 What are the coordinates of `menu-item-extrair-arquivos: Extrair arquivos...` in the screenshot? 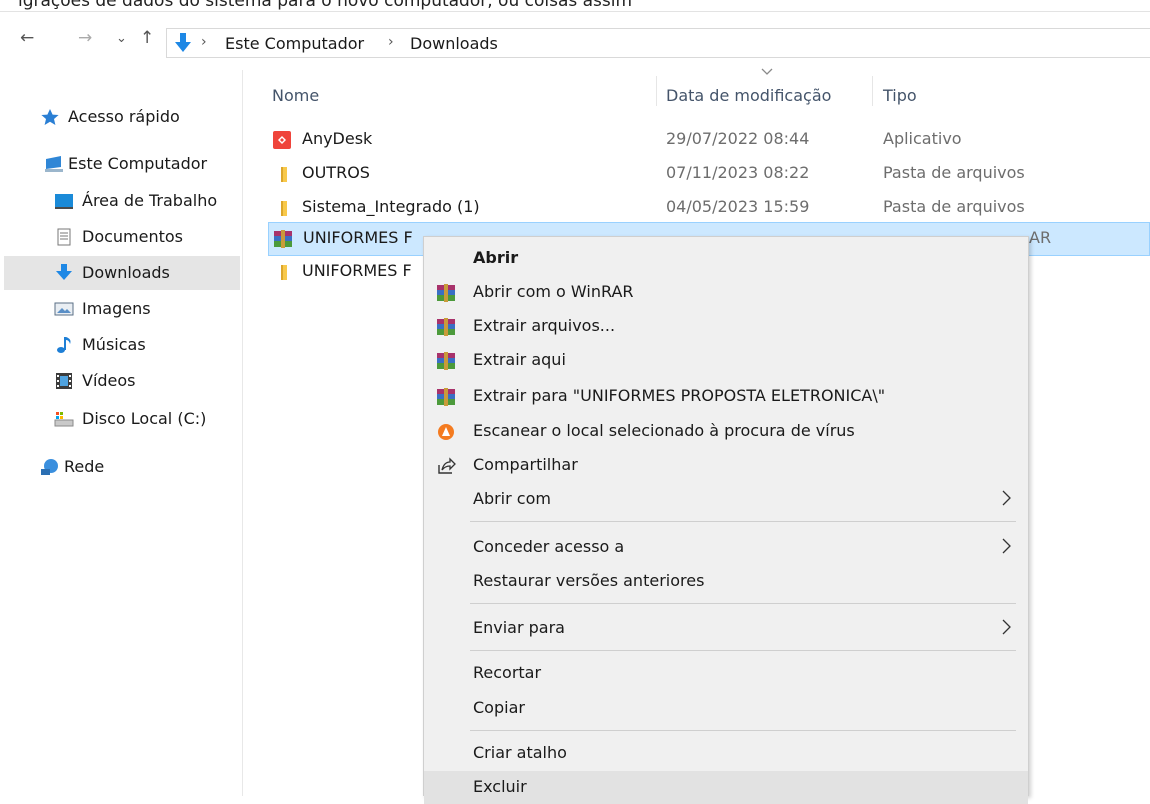 It's located at (726, 326).